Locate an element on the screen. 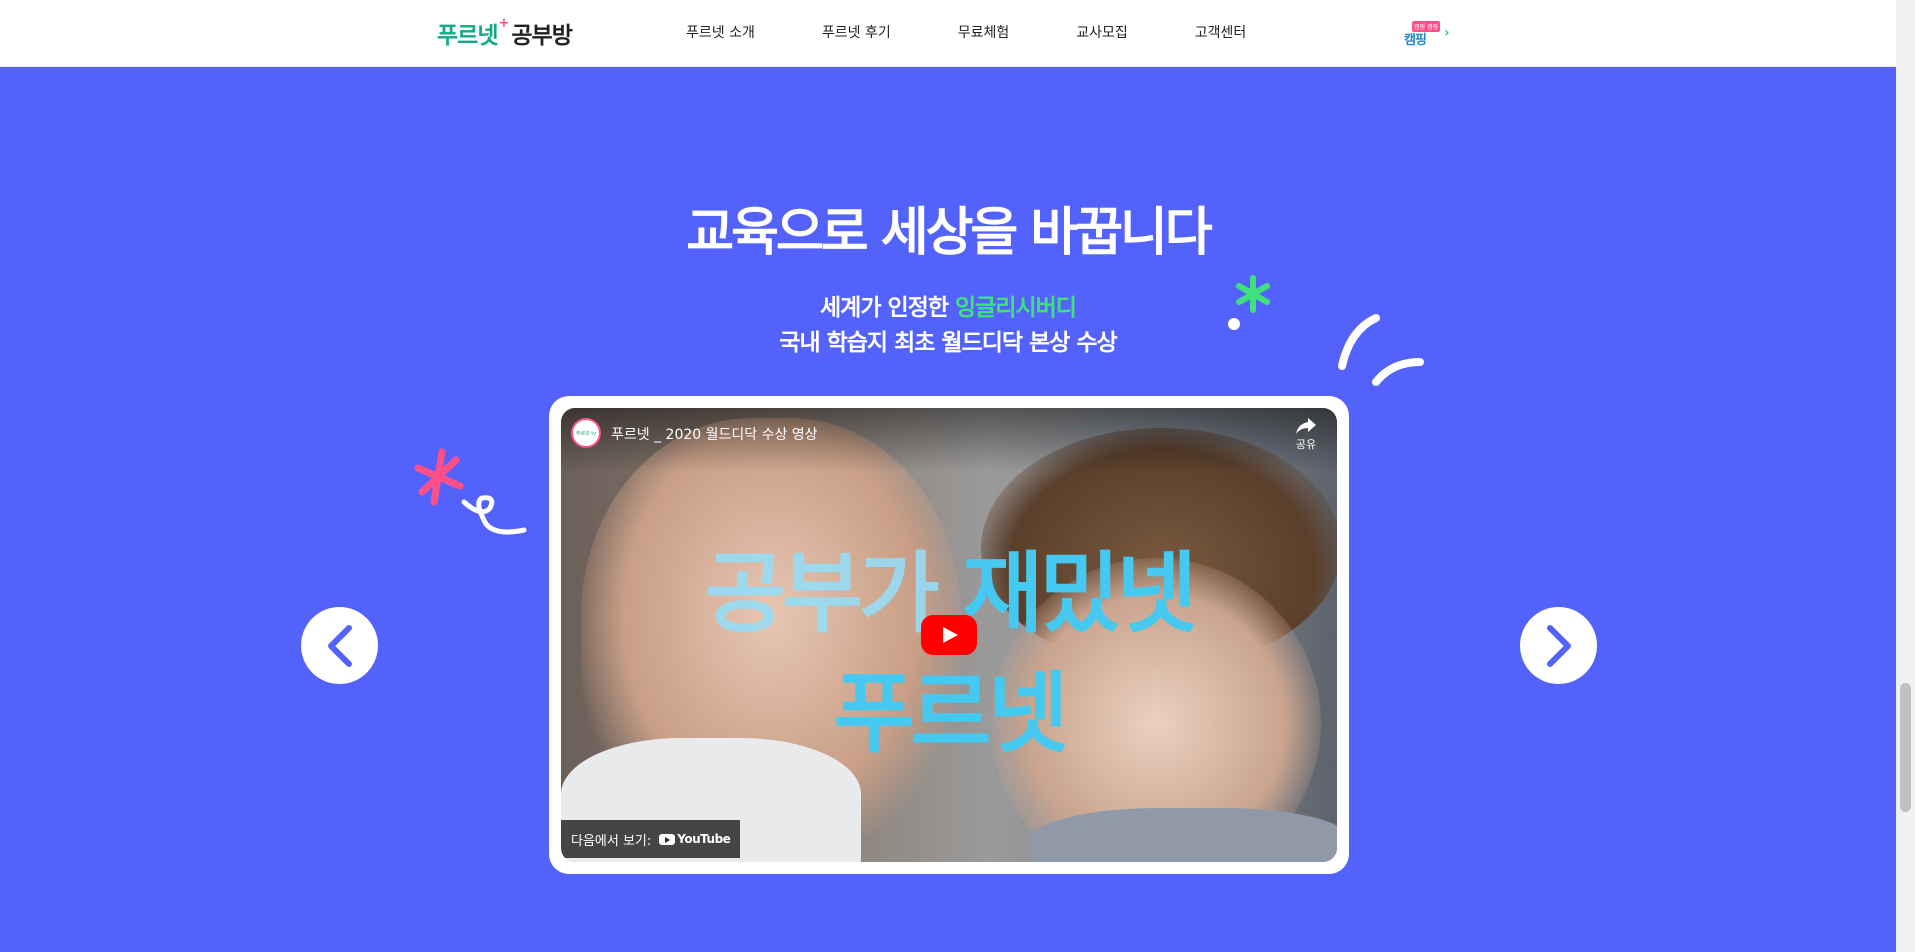 The height and width of the screenshot is (952, 1915). hero-subline-1: 세계가 인정한 잉글리시버디 is located at coordinates (948, 305).